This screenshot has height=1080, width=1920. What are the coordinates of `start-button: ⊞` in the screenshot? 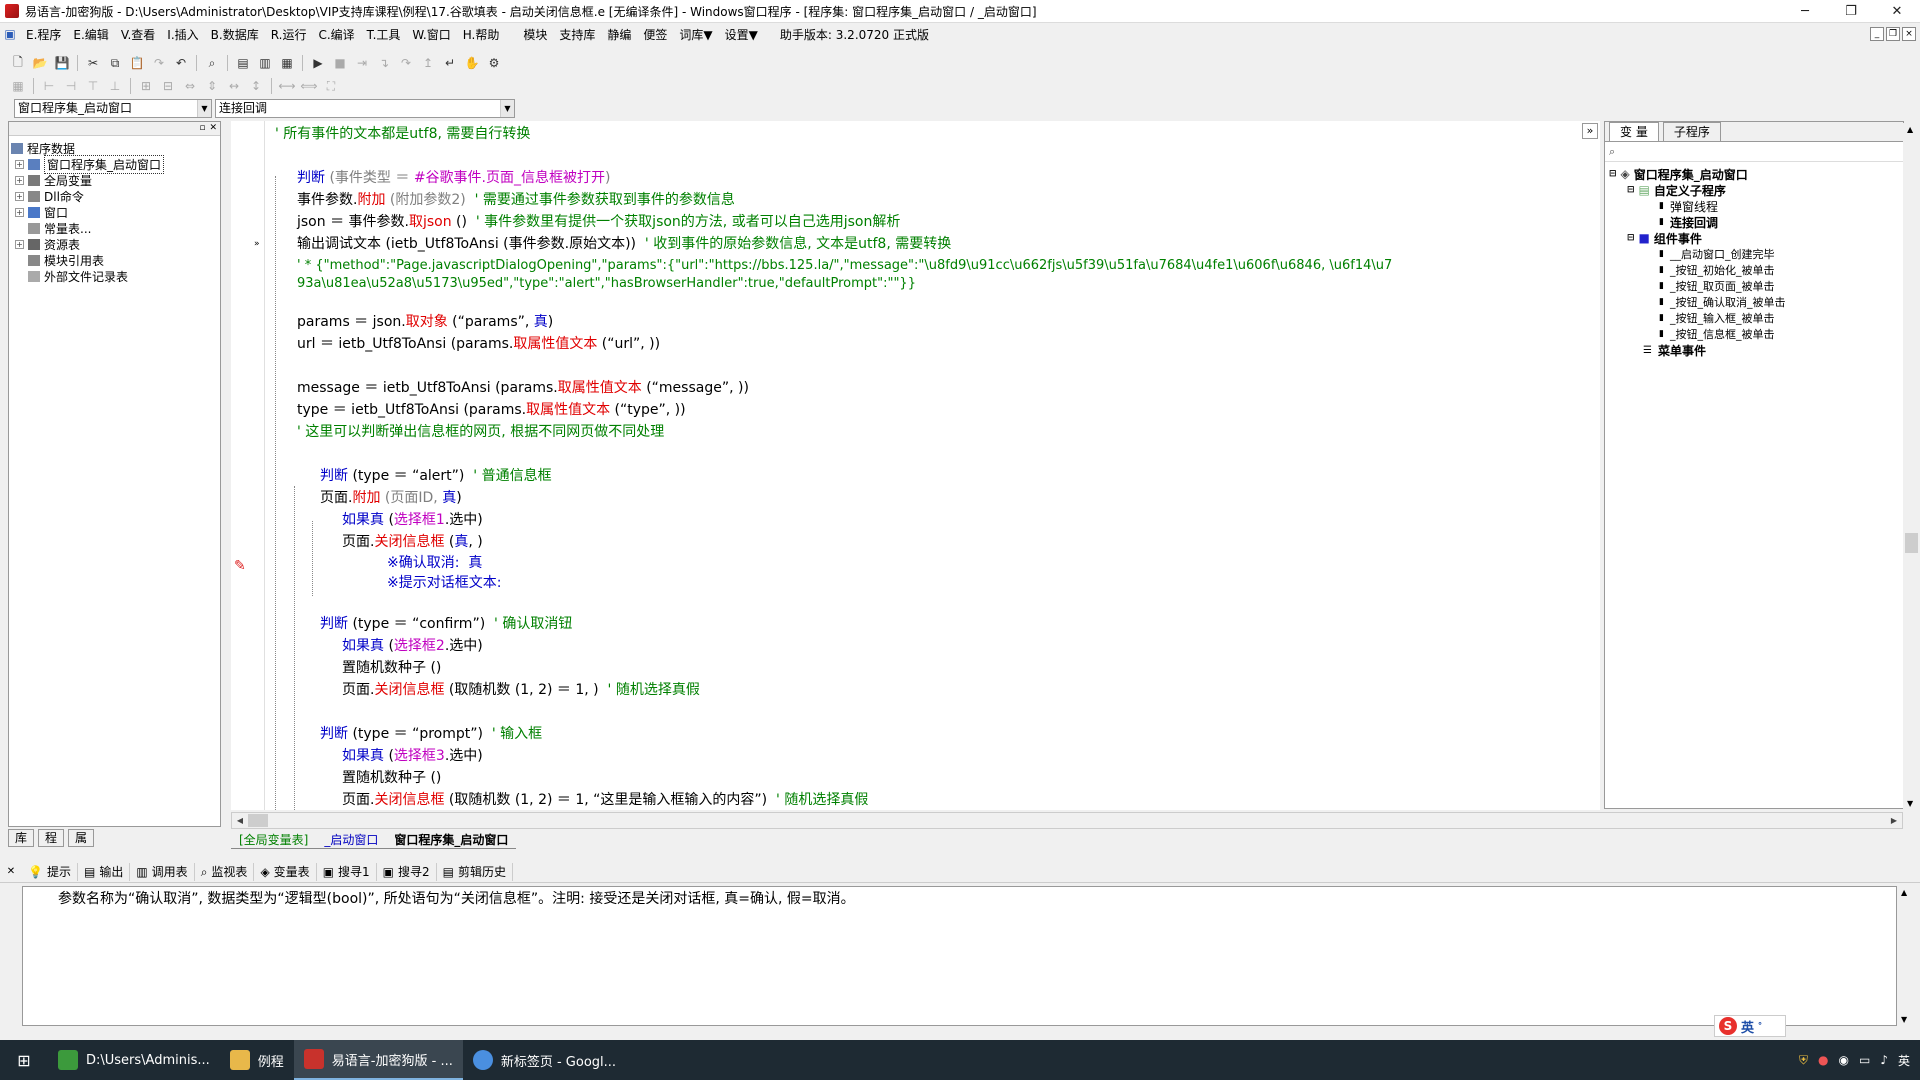 It's located at (24, 1060).